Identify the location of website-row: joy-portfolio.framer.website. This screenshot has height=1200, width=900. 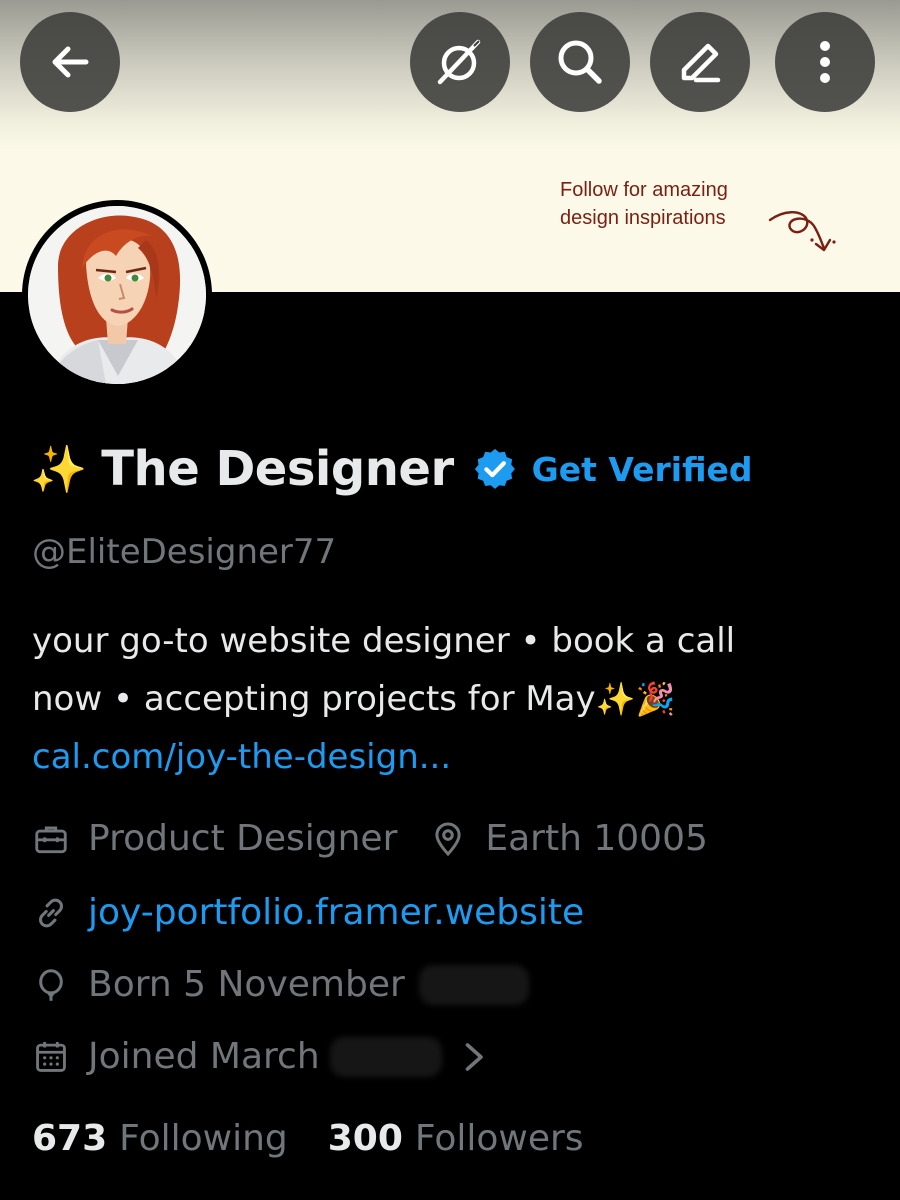
(308, 912).